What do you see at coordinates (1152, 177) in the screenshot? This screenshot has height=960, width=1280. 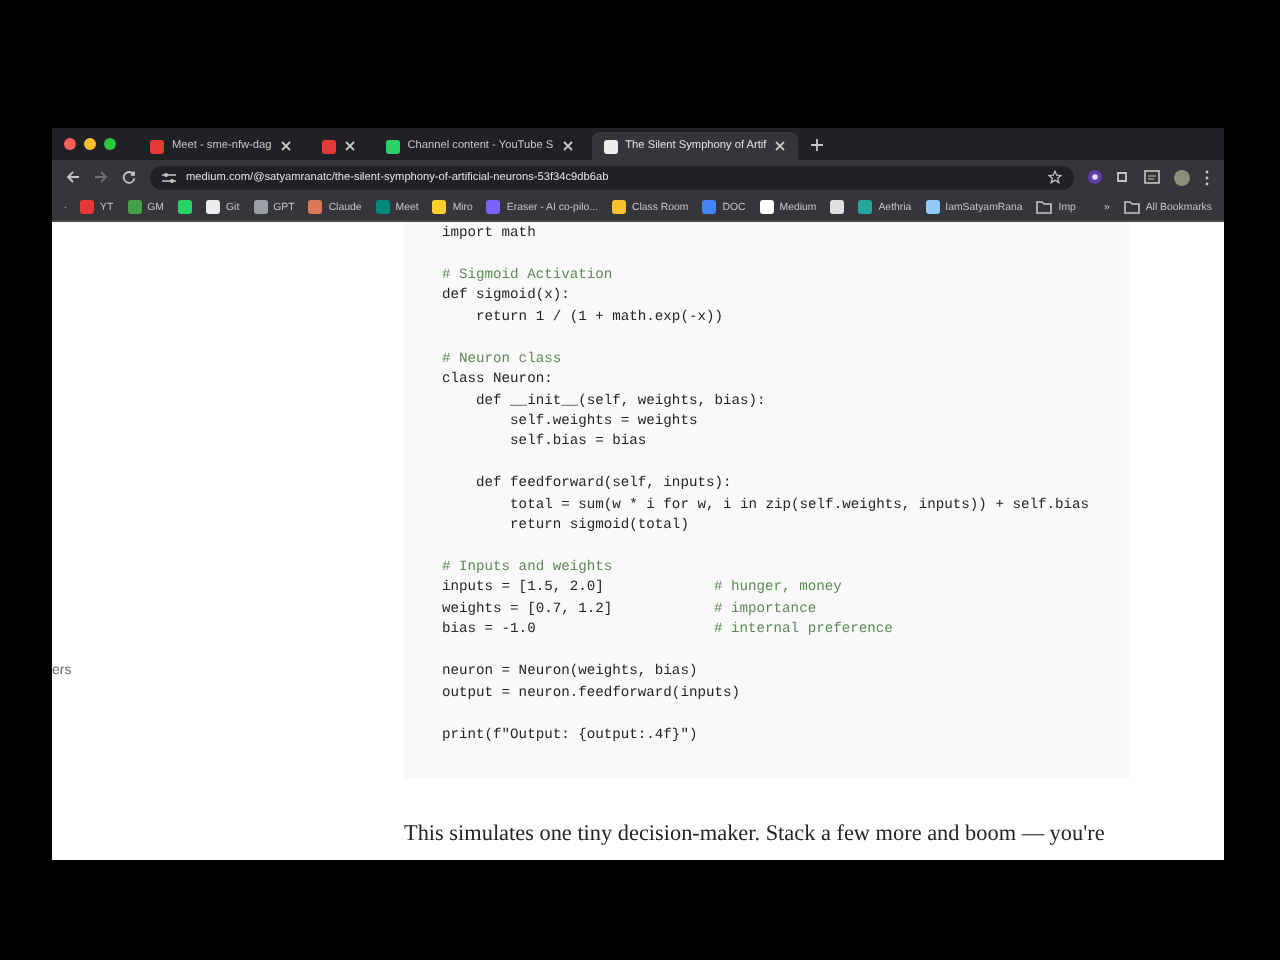 I see `reading-list-icon` at bounding box center [1152, 177].